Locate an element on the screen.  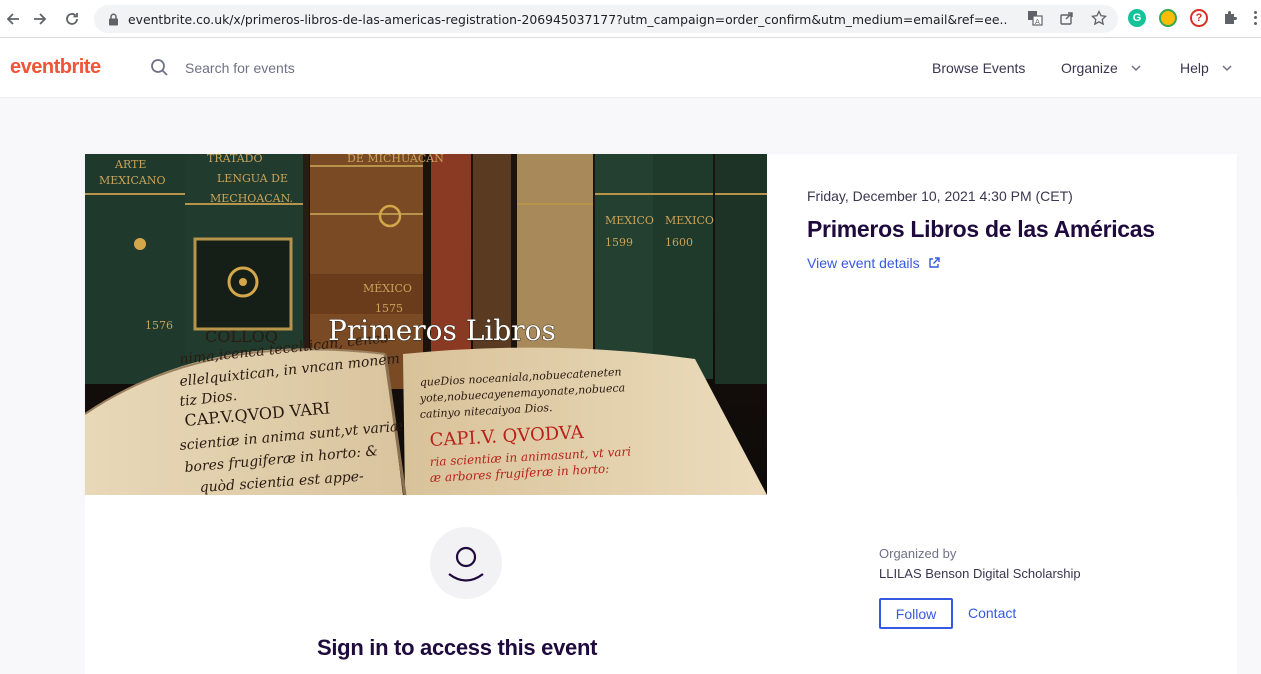
color-extension-icon is located at coordinates (1168, 18).